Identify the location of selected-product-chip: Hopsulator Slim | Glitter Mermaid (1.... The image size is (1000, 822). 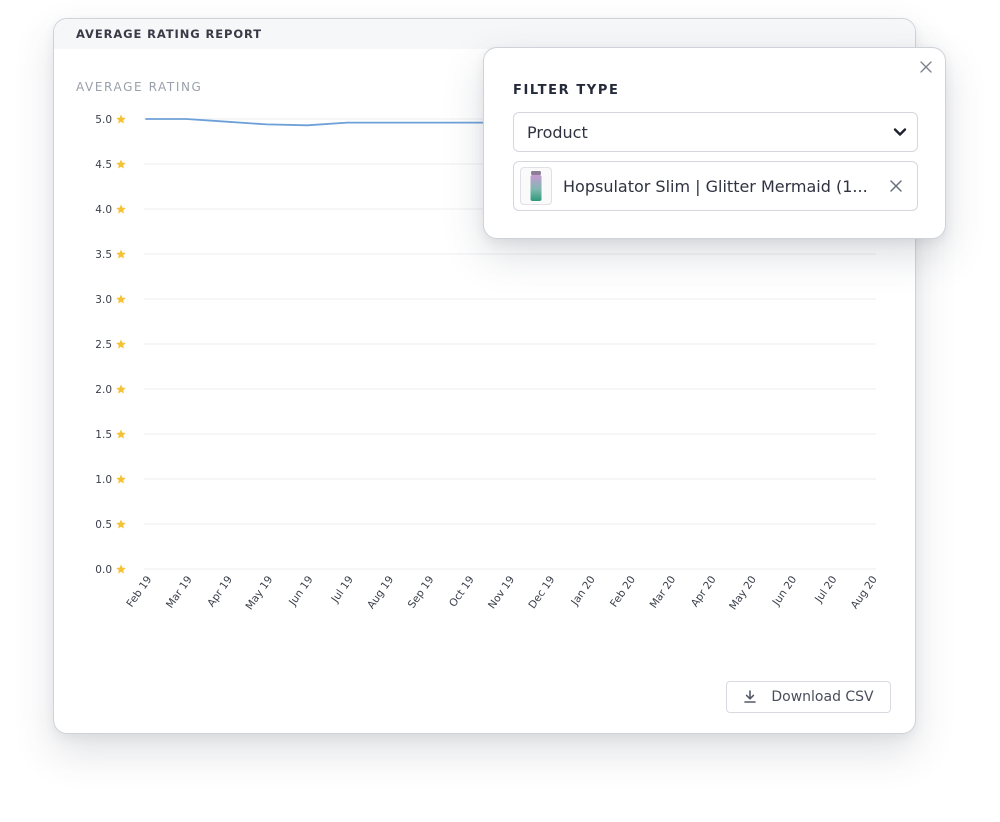
(715, 186).